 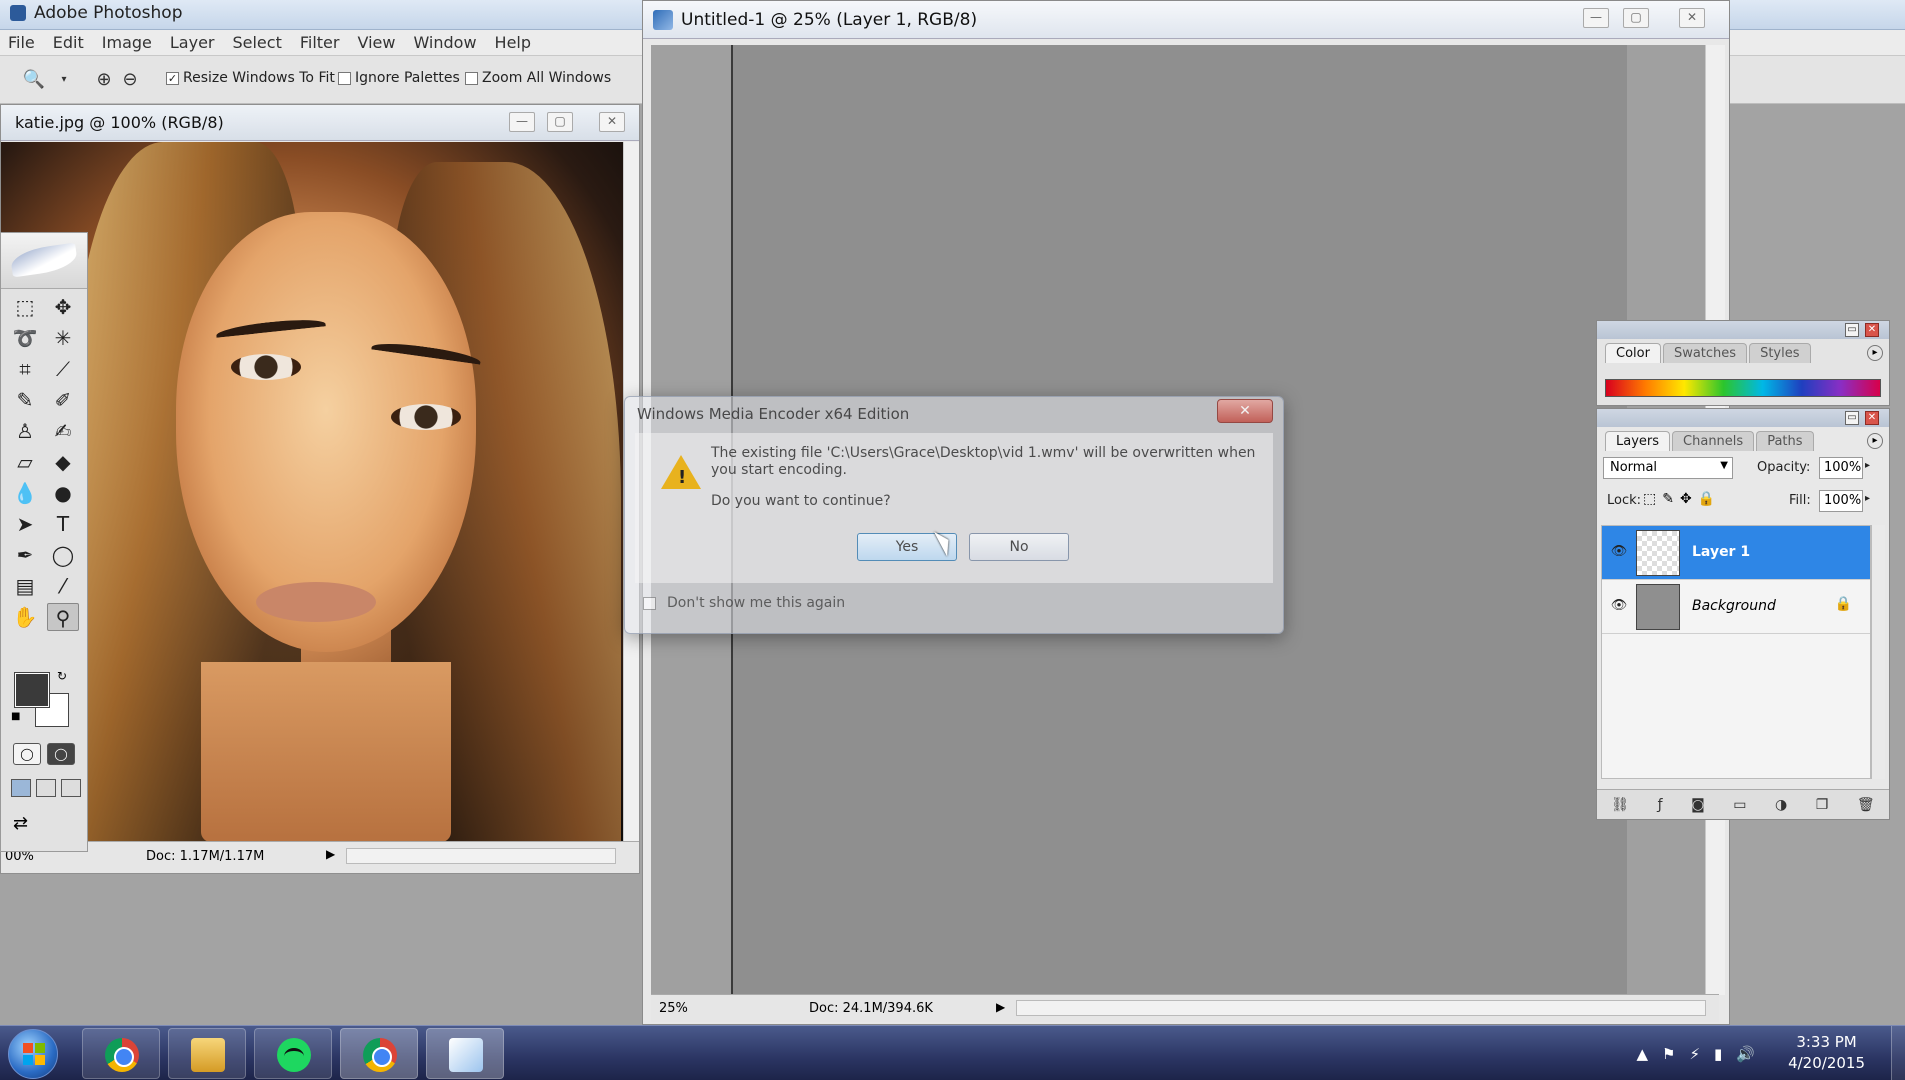 I want to click on slice-tool-icon: ⟋, so click(x=63, y=369).